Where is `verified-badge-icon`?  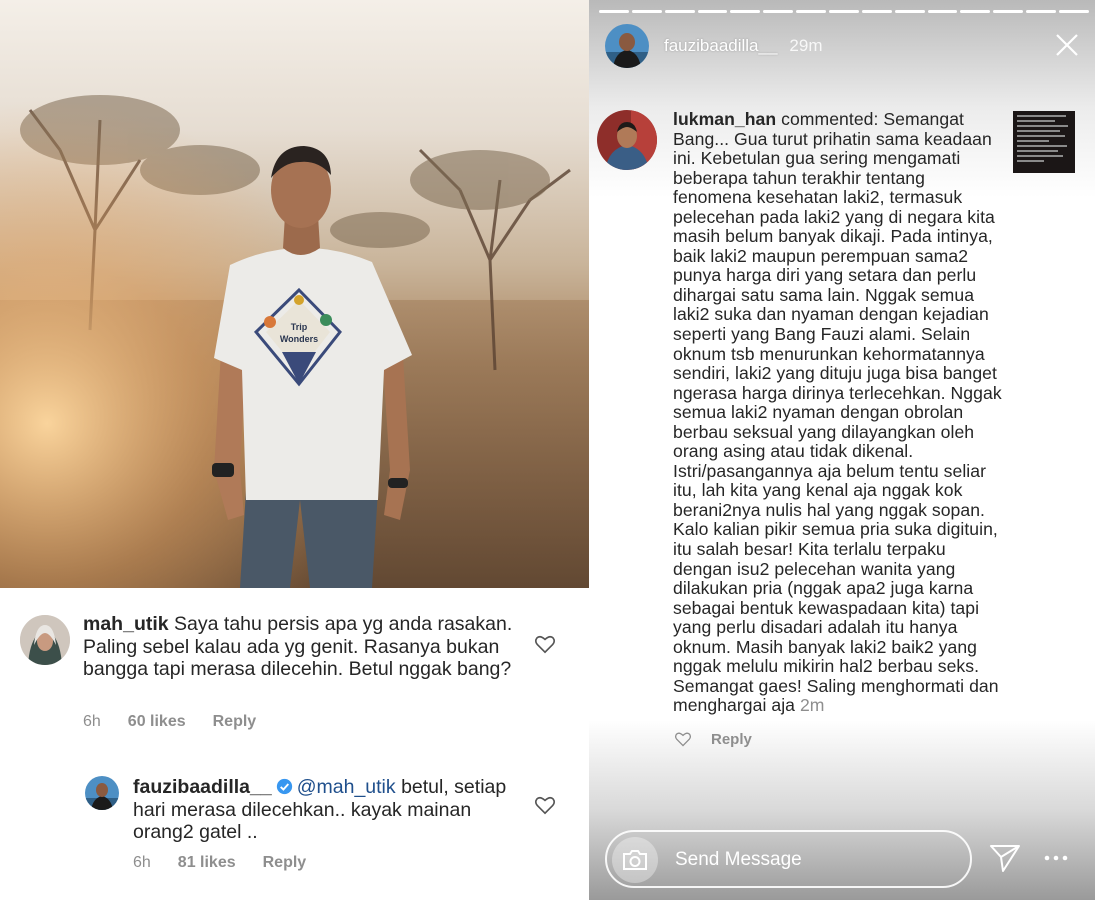 verified-badge-icon is located at coordinates (284, 786).